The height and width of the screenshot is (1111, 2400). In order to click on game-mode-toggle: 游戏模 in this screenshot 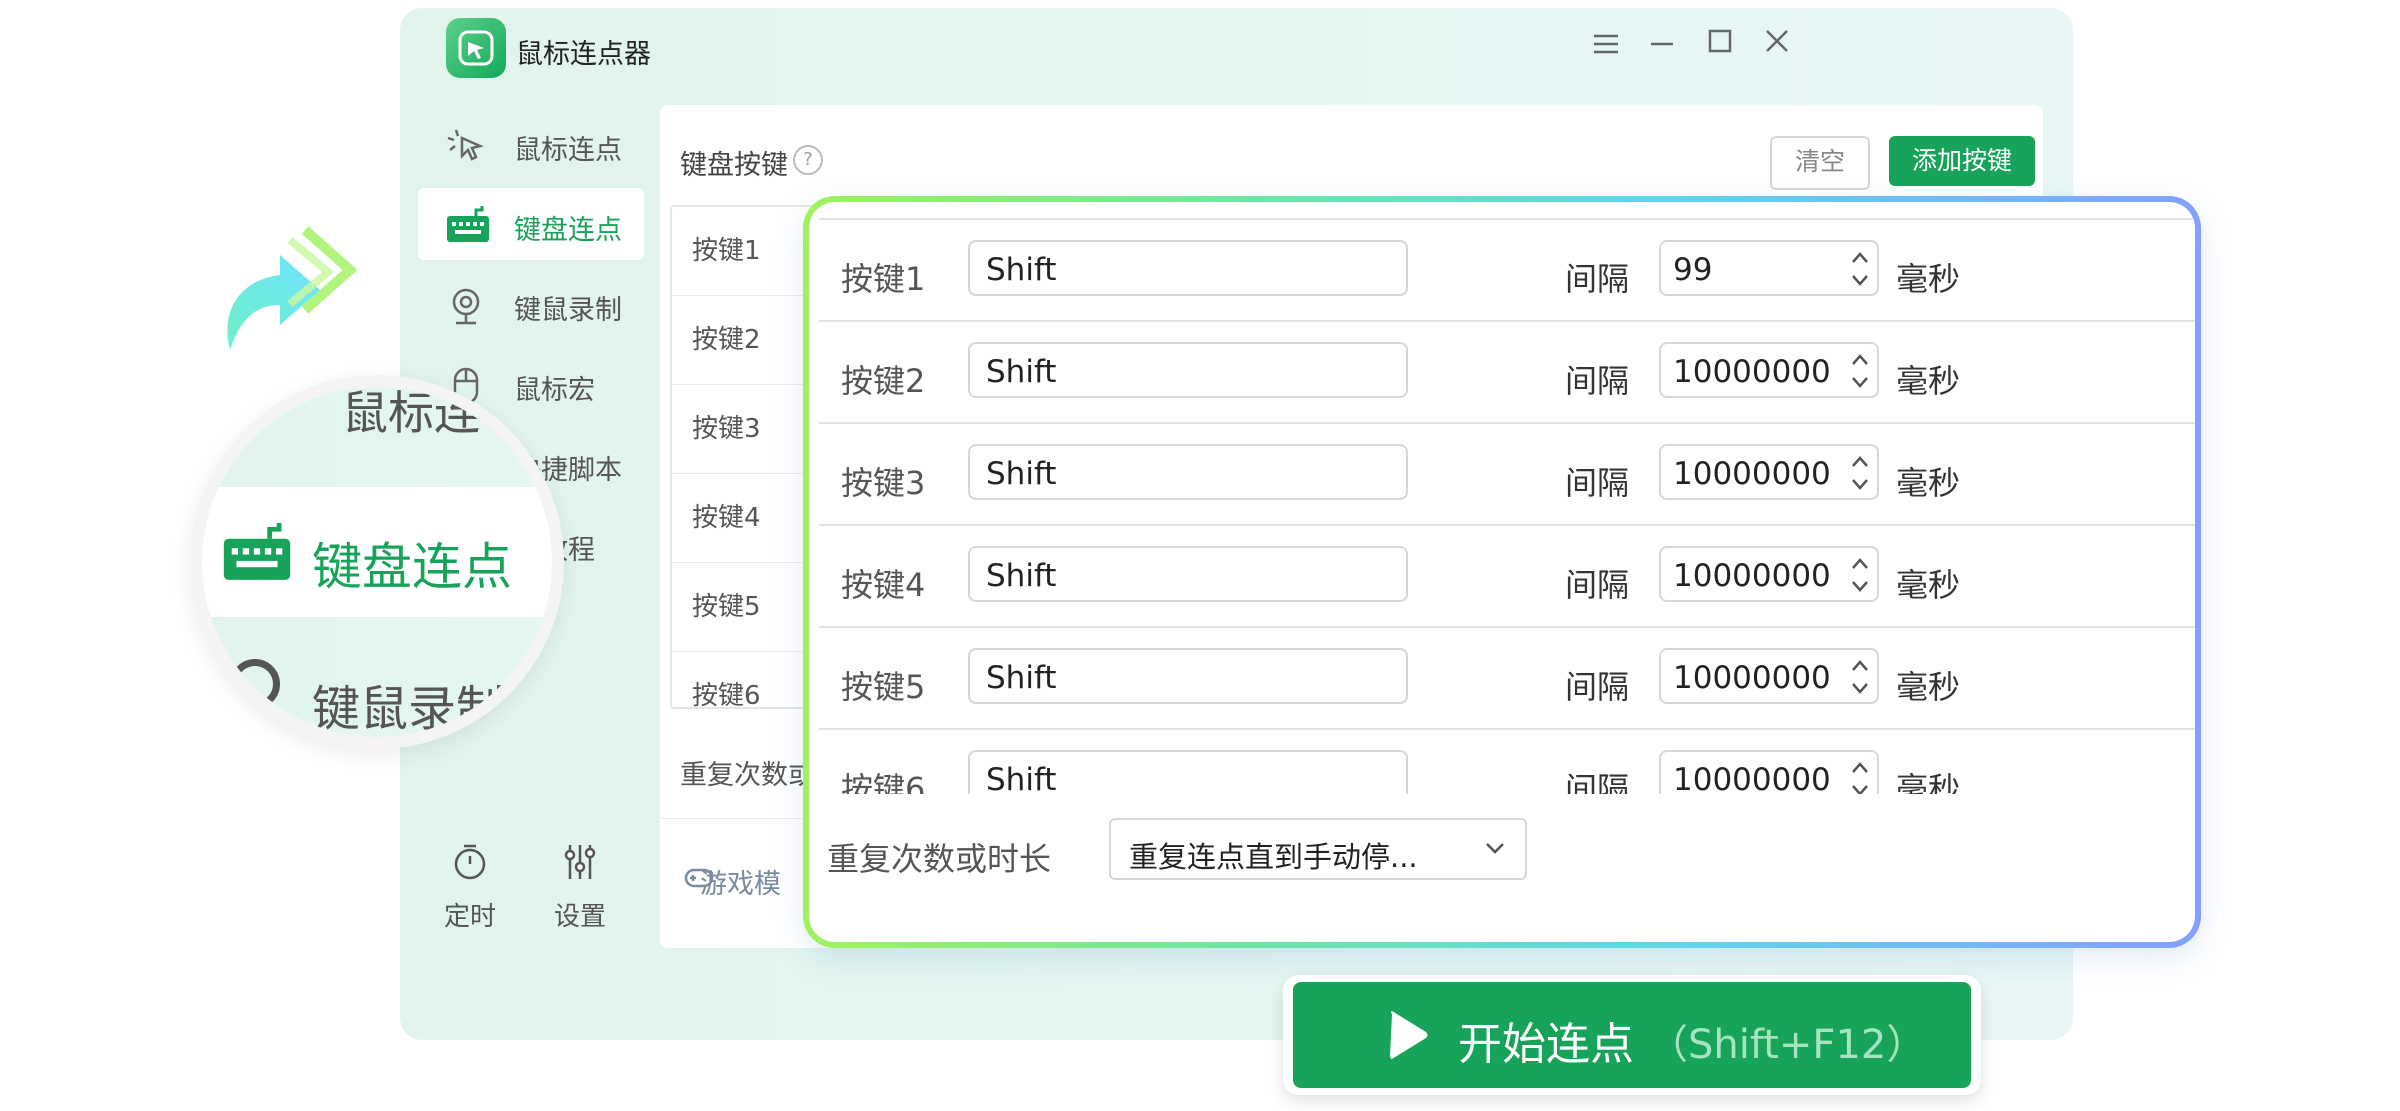, I will do `click(732, 881)`.